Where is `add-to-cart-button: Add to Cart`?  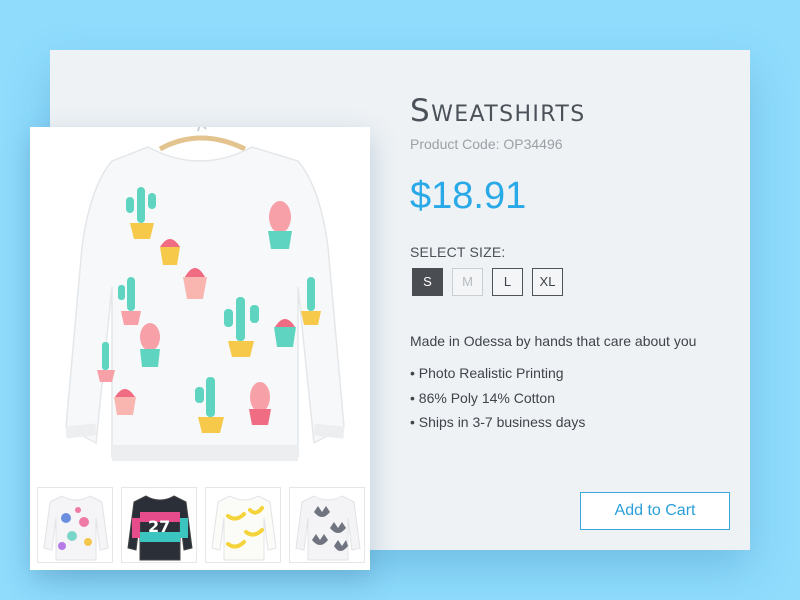 add-to-cart-button: Add to Cart is located at coordinates (655, 511).